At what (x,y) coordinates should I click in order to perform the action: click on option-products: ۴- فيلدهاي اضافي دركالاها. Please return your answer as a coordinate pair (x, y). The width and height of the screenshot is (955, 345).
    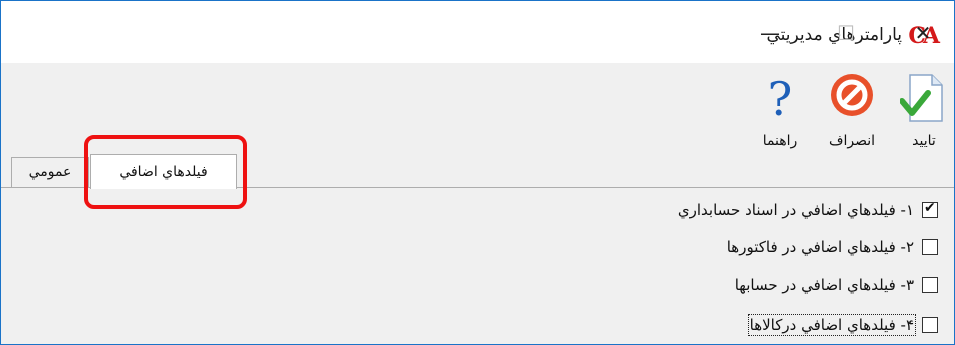
    Looking at the image, I should click on (842, 325).